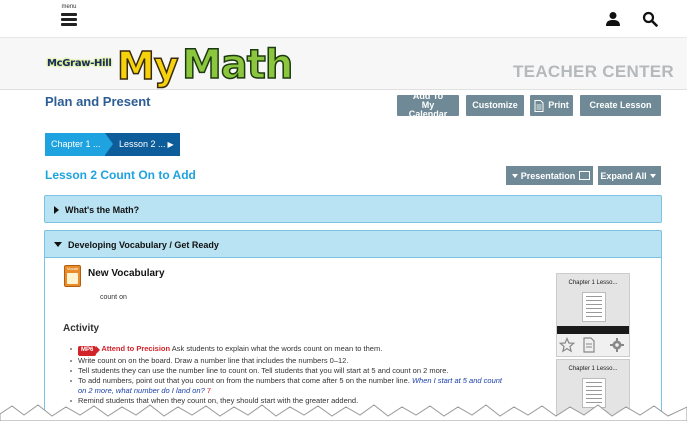  Describe the element at coordinates (89, 351) in the screenshot. I see `mp-badge: MP6` at that location.